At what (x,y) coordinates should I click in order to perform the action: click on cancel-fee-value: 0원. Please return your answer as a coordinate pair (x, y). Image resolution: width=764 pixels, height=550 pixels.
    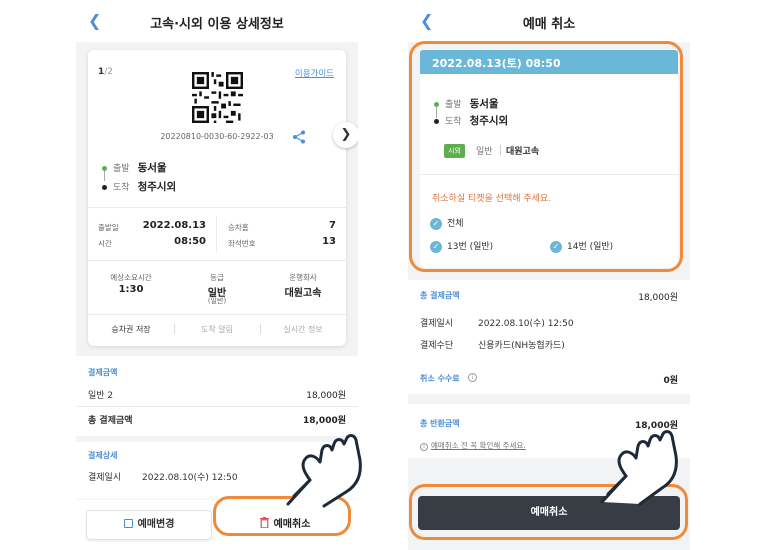
    Looking at the image, I should click on (670, 381).